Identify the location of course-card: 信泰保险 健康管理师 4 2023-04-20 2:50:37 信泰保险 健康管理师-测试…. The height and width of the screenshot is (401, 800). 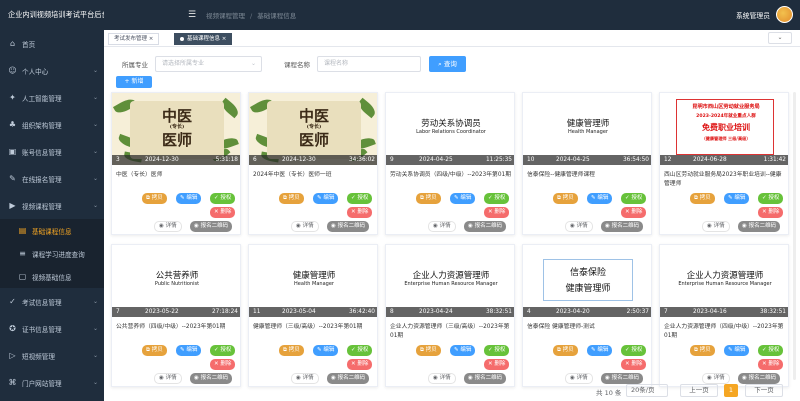
(587, 315).